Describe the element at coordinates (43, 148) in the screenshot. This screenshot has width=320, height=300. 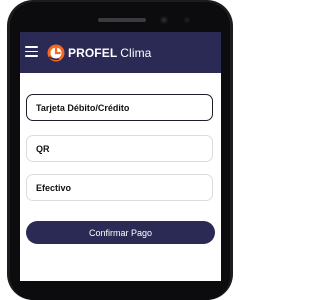
I see `payment-option-label: QR` at that location.